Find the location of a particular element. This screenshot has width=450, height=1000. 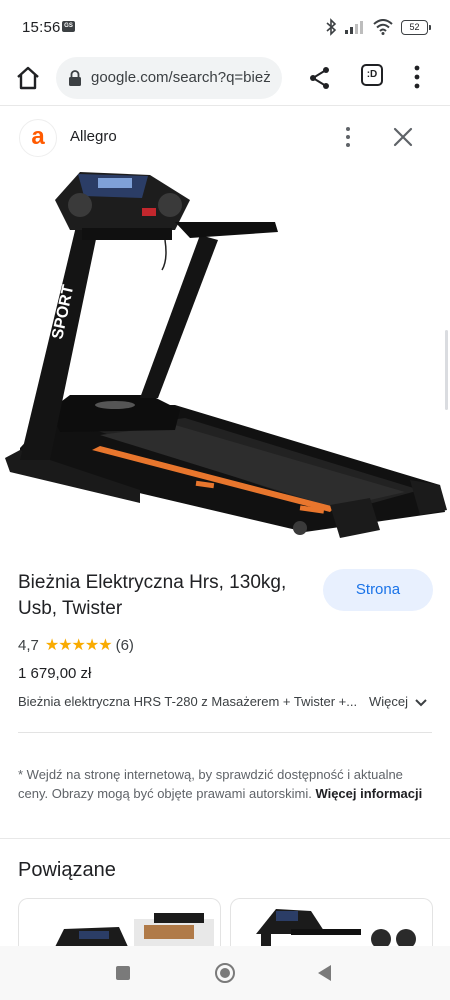

browser-toolbar: google.com/search?q=bież :D is located at coordinates (225, 79).